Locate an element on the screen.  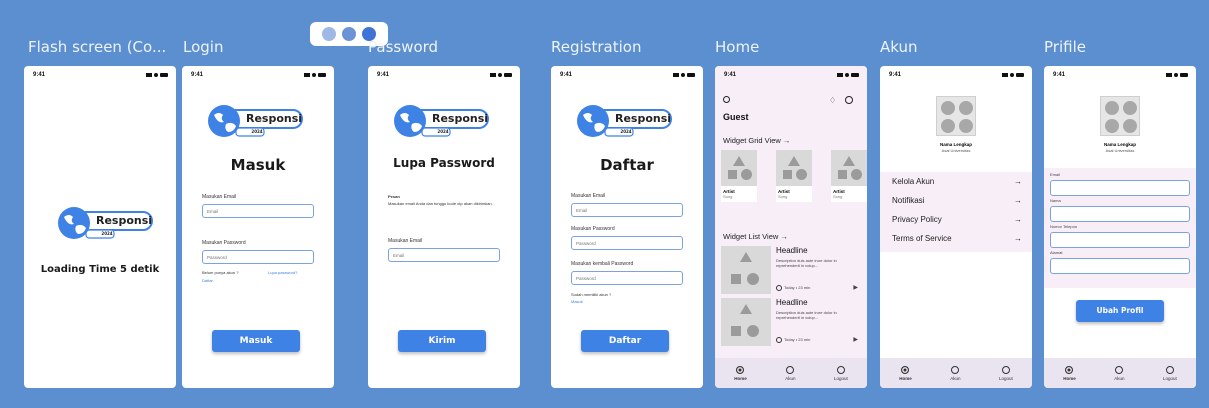
frame-label-login: Login is located at coordinates (203, 47).